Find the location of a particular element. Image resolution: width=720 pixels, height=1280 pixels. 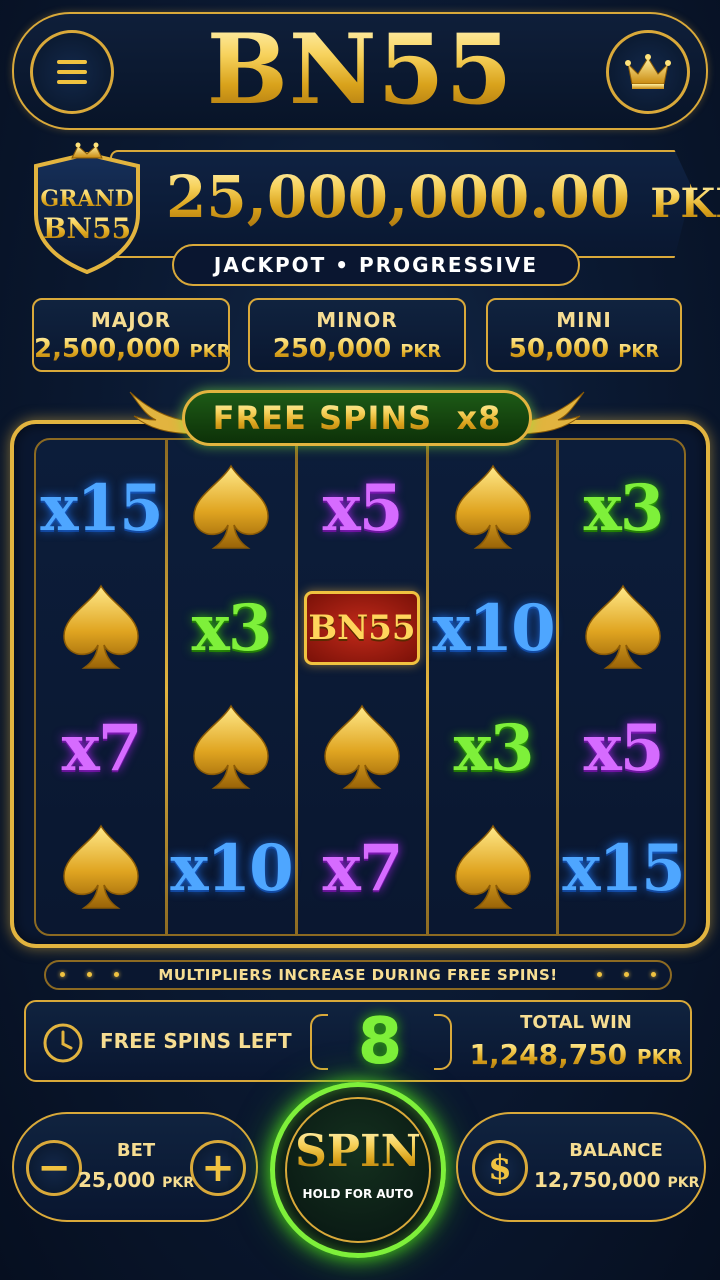

free-spins-left-label: FREE SPINS LEFT is located at coordinates (196, 1041).